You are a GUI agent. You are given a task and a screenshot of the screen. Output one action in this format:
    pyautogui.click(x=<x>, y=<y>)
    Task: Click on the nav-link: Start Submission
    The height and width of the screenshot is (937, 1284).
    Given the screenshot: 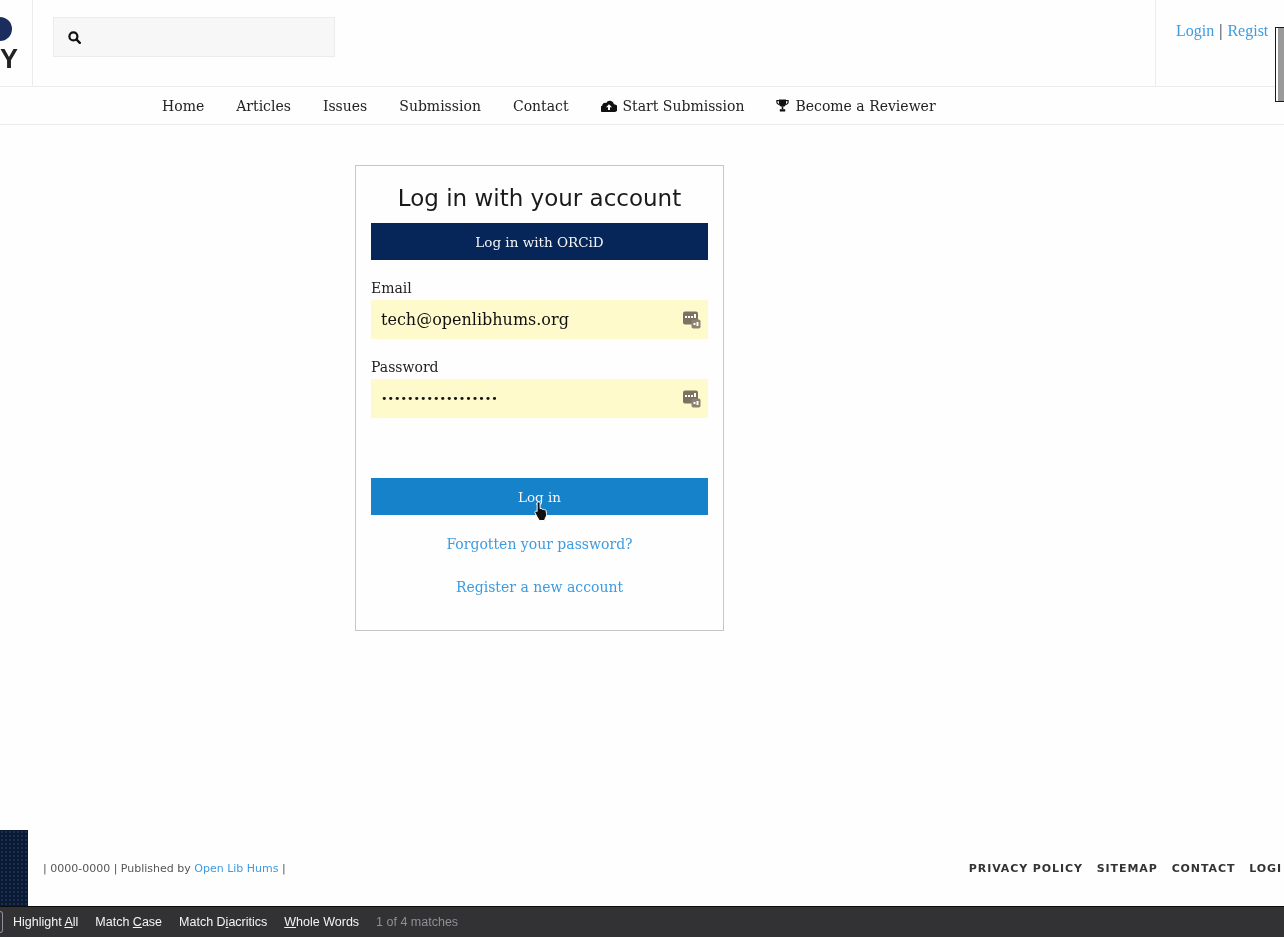 What is the action you would take?
    pyautogui.click(x=672, y=105)
    